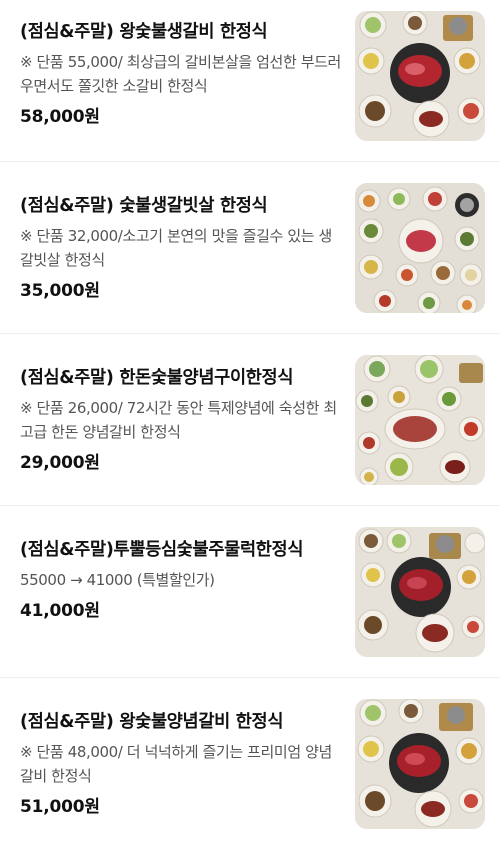  Describe the element at coordinates (144, 206) in the screenshot. I see `menu-item-title: (점심&주말) 숯불생갈빗살 한정식` at that location.